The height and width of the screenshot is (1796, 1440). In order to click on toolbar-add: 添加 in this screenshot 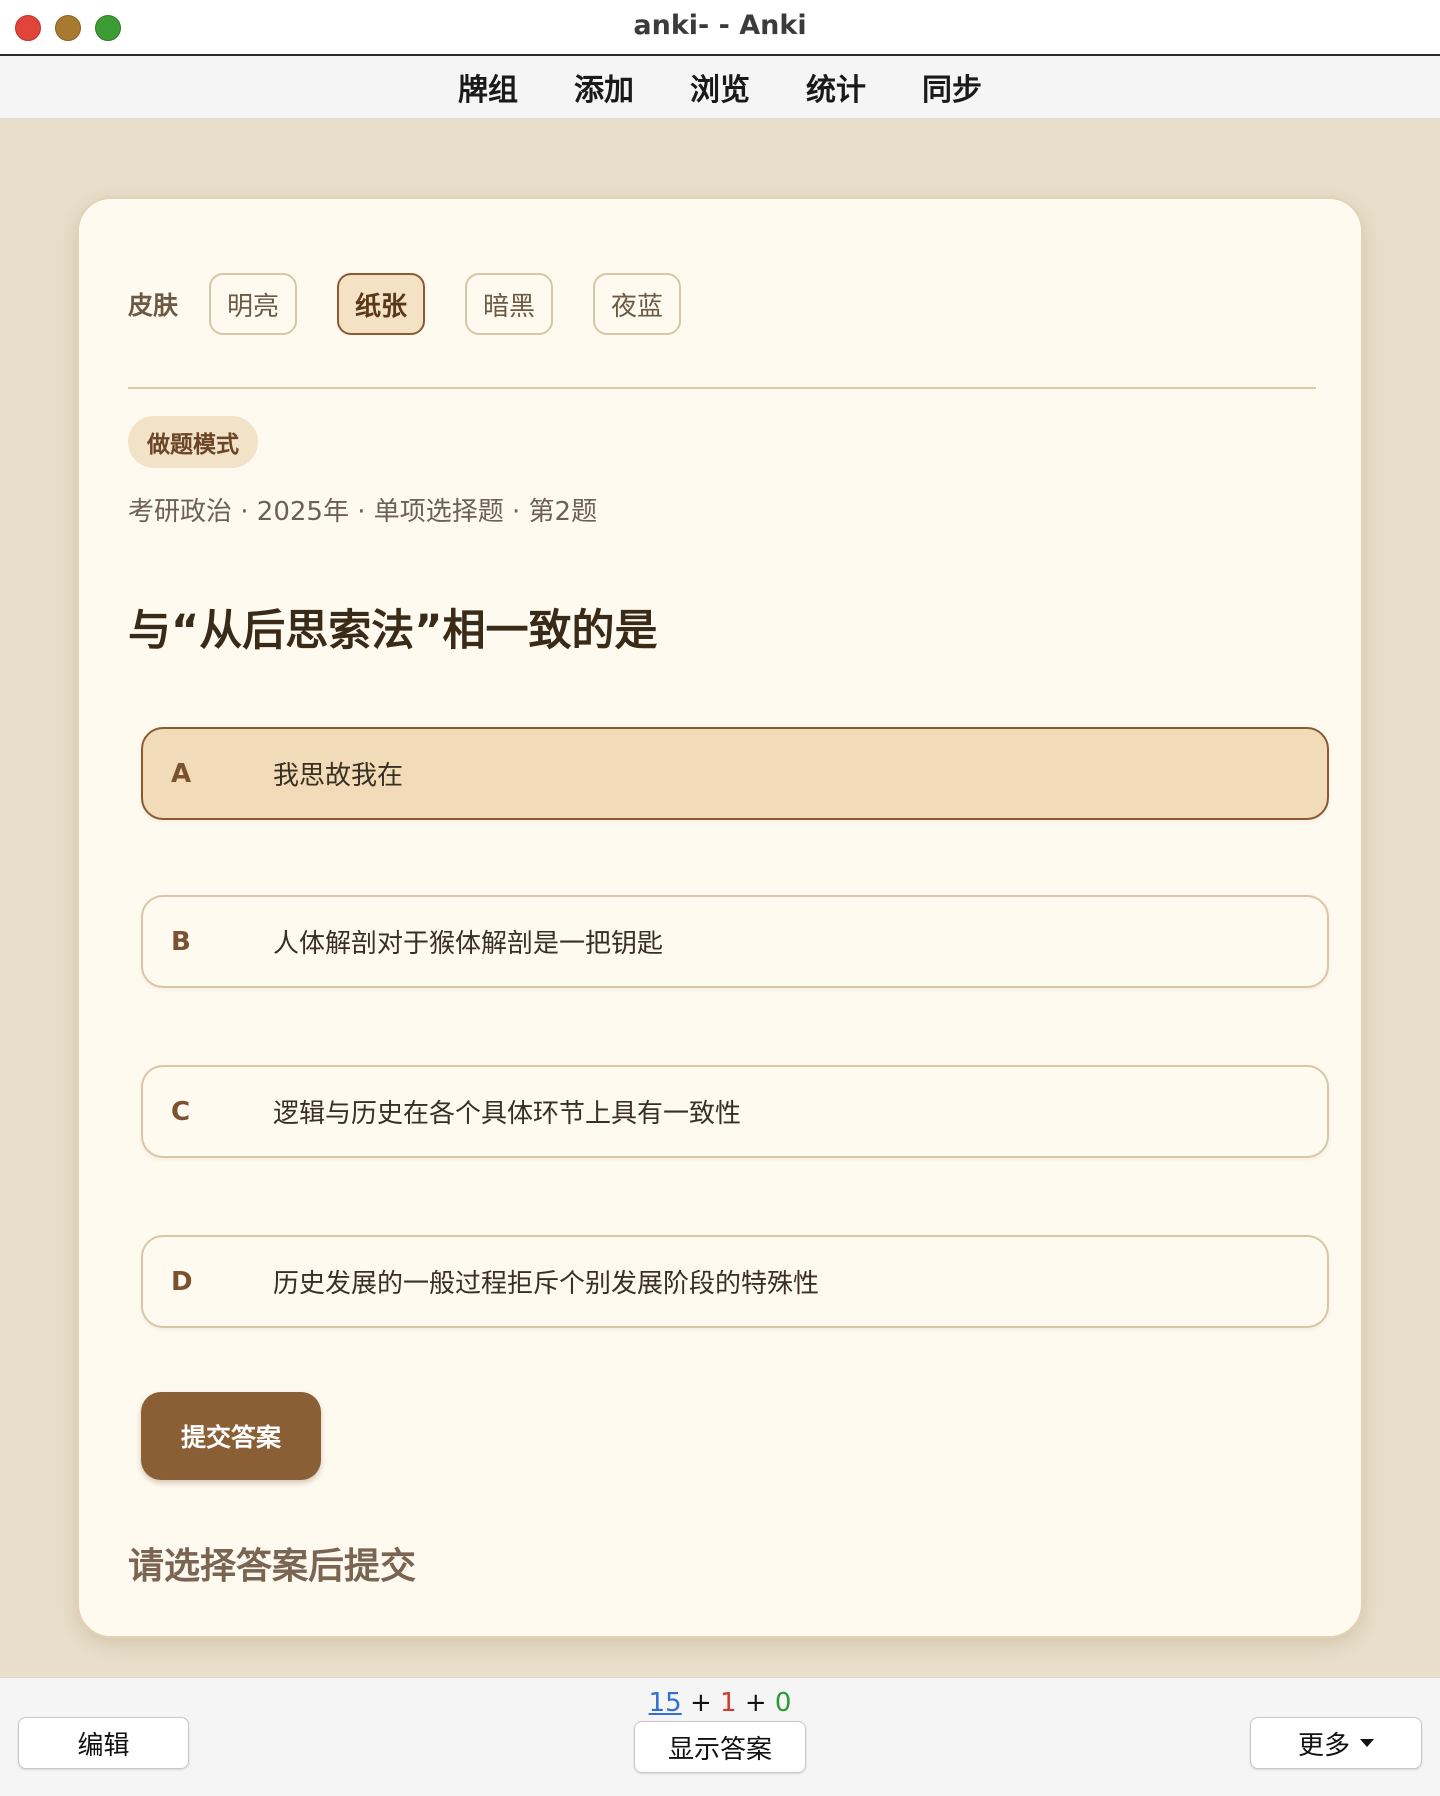, I will do `click(604, 87)`.